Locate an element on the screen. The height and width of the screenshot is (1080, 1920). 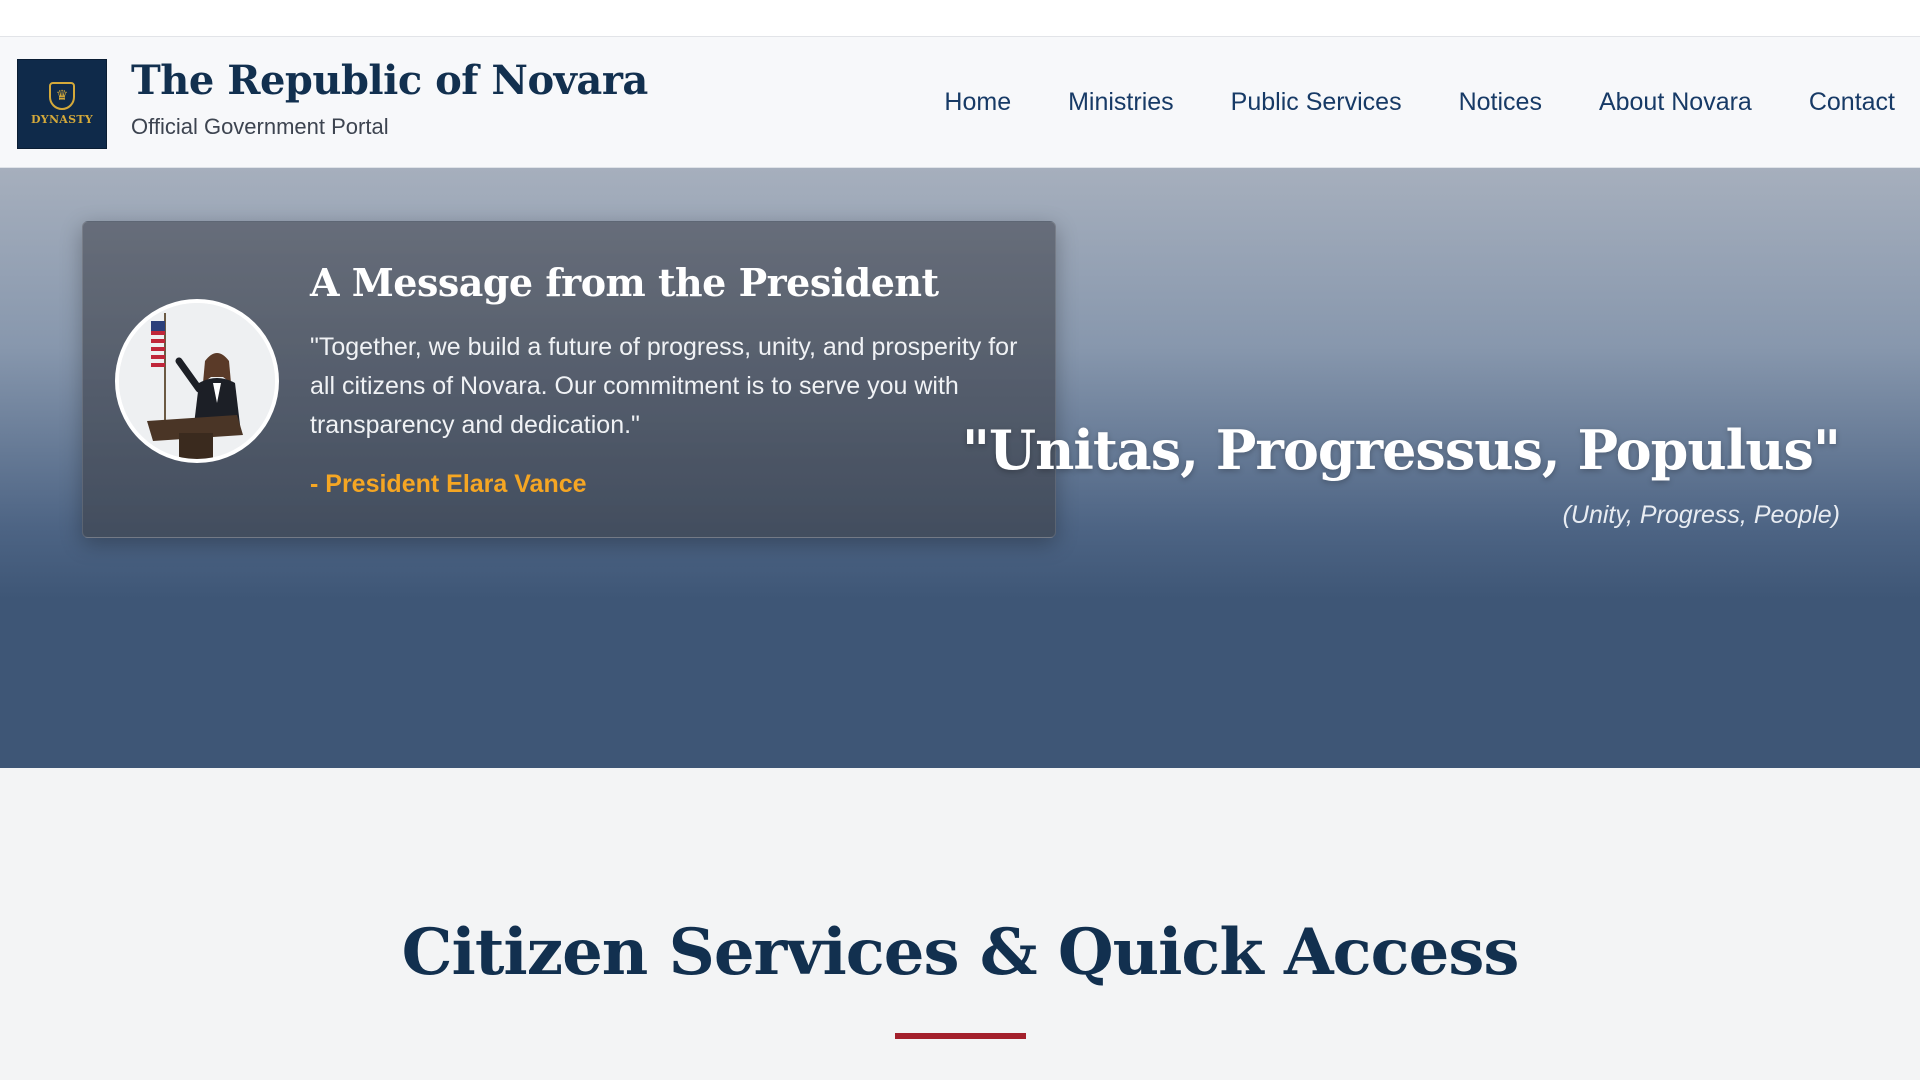
site-logo: ♛ DYNASTY is located at coordinates (62, 104).